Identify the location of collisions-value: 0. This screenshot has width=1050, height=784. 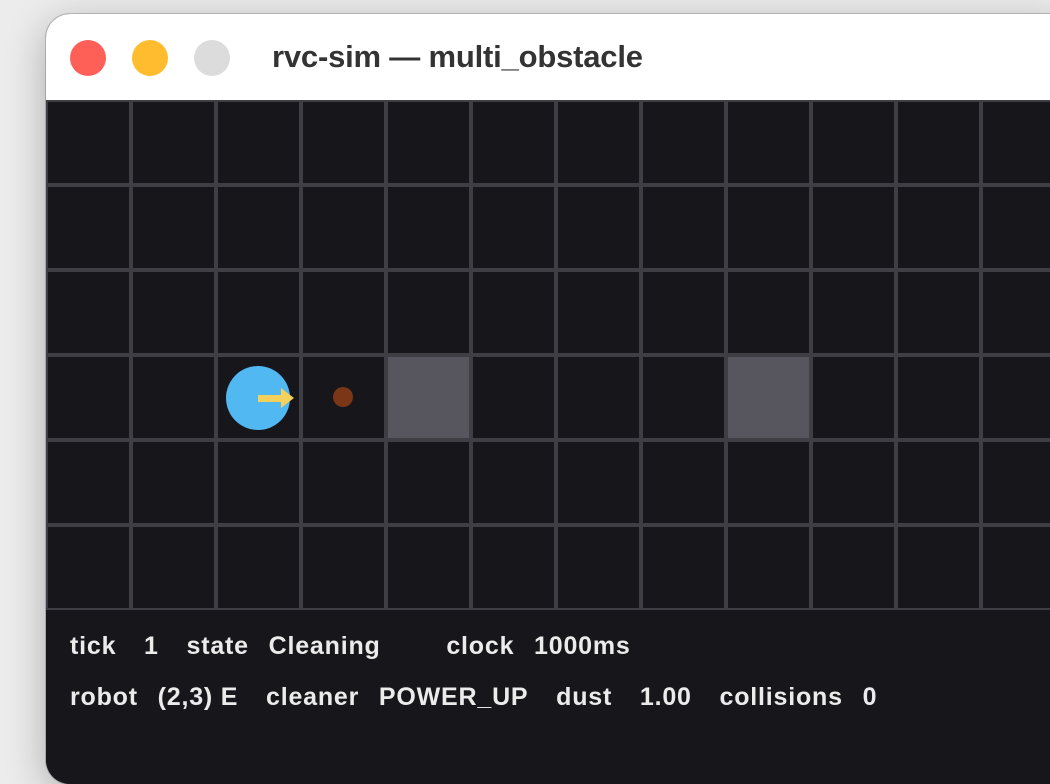
(870, 697).